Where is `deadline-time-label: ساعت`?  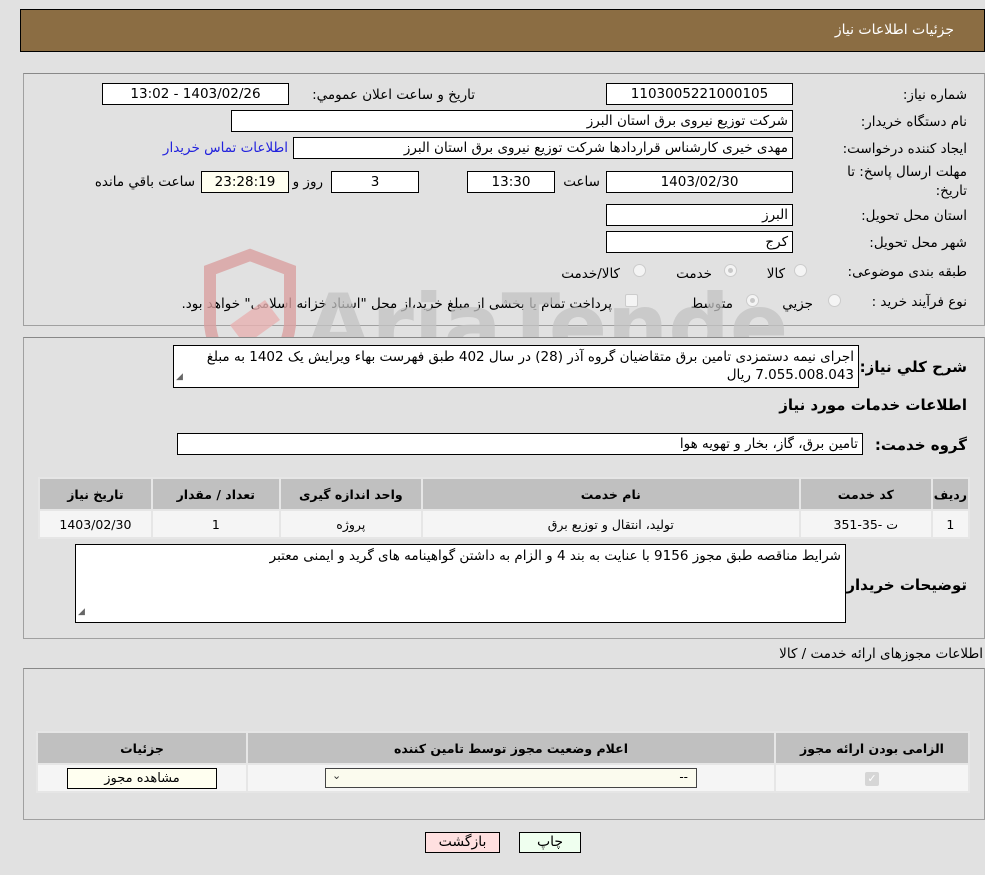 deadline-time-label: ساعت is located at coordinates (581, 182).